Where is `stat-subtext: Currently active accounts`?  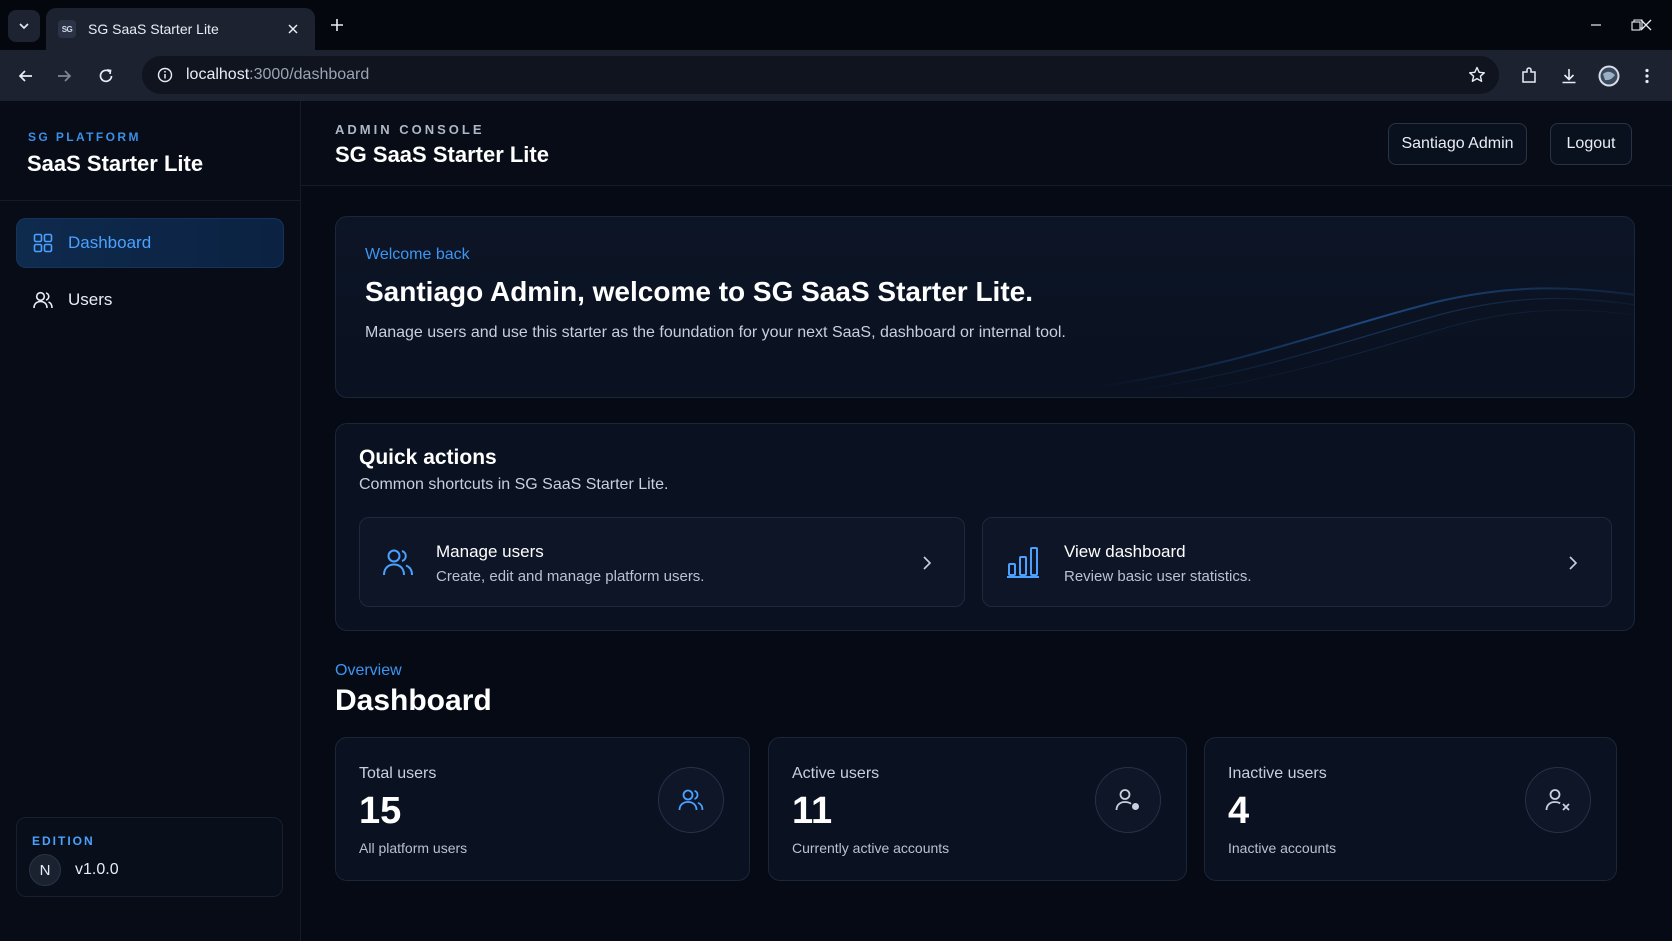
stat-subtext: Currently active accounts is located at coordinates (871, 848).